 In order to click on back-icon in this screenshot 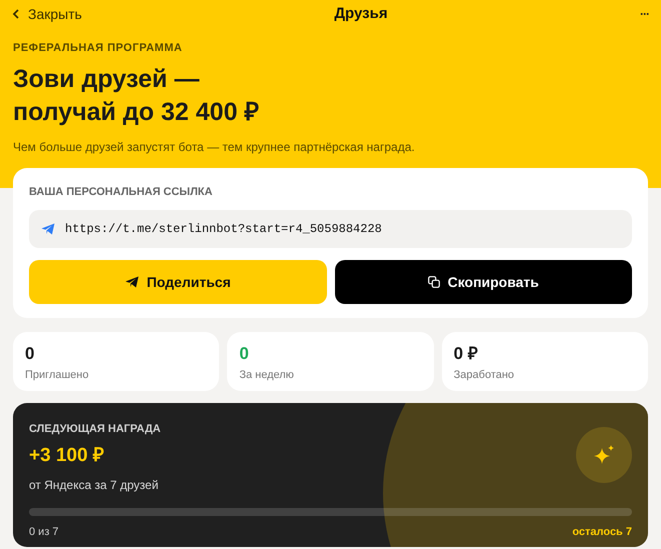, I will do `click(16, 14)`.